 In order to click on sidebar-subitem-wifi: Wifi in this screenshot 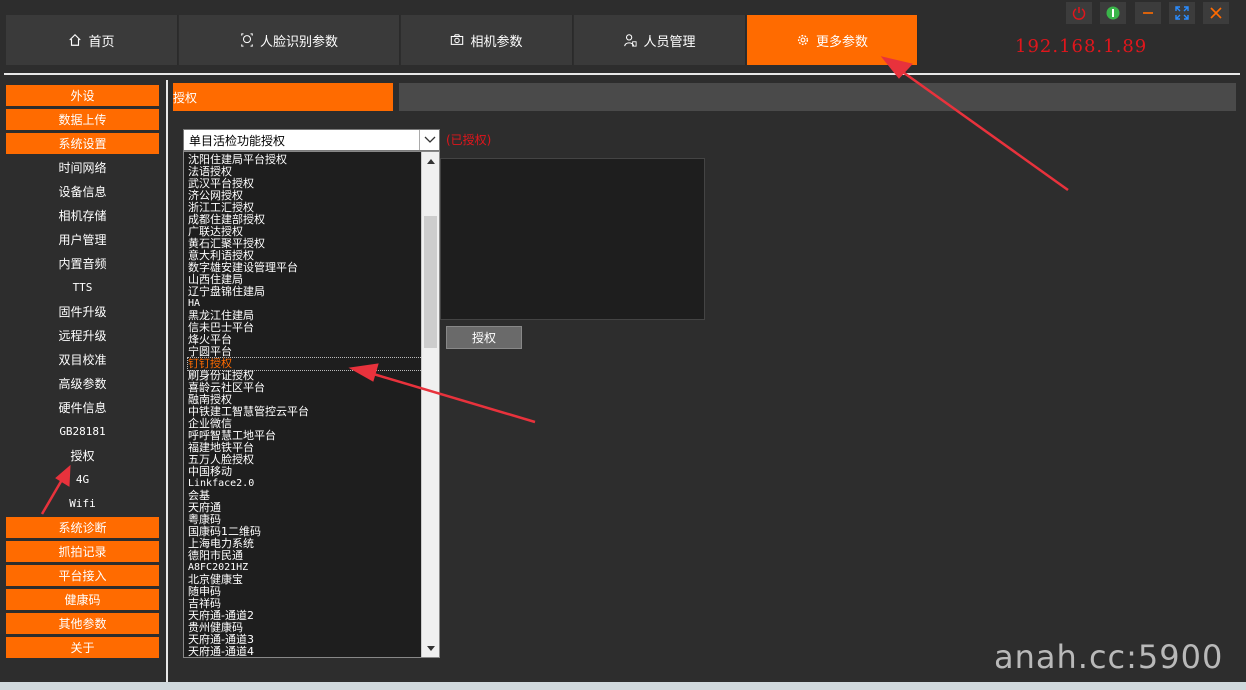, I will do `click(82, 503)`.